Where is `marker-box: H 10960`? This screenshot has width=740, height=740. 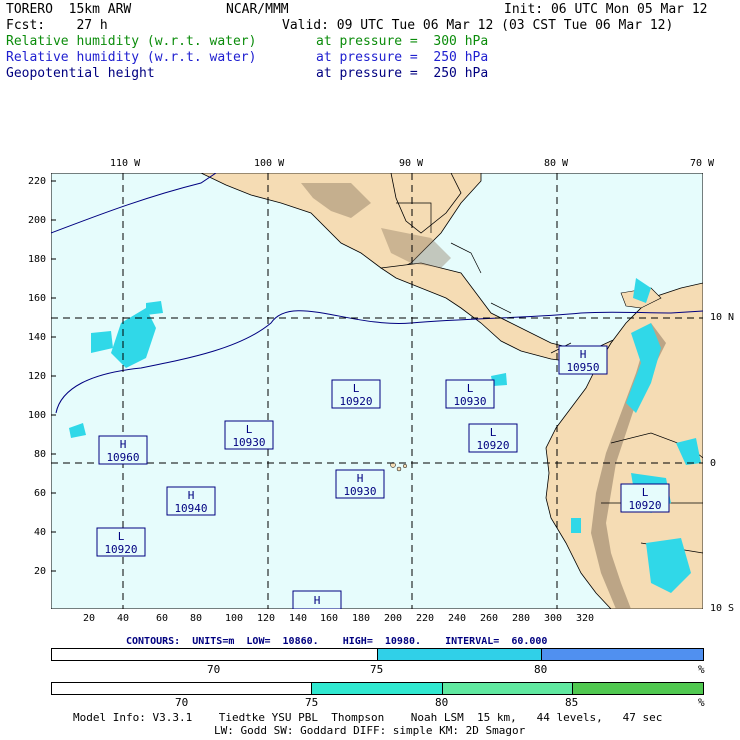 marker-box: H 10960 is located at coordinates (123, 450).